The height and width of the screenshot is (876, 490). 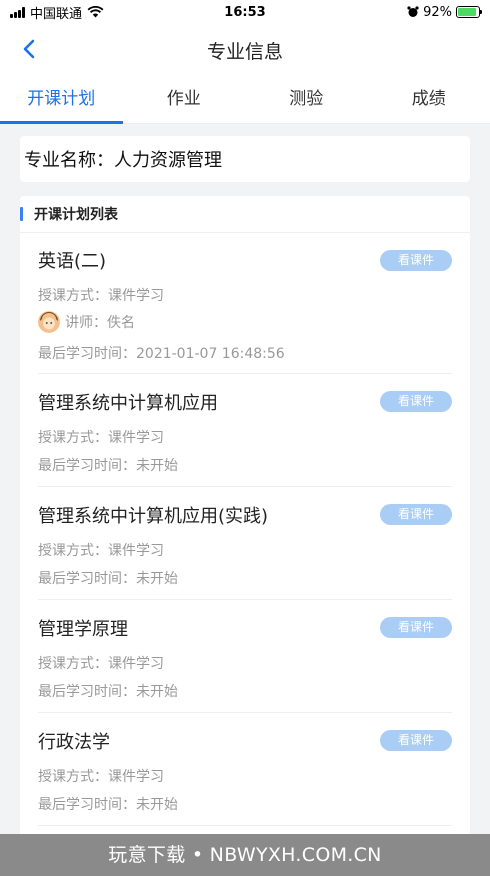 What do you see at coordinates (100, 323) in the screenshot?
I see `teacher-label: 讲师：佚名` at bounding box center [100, 323].